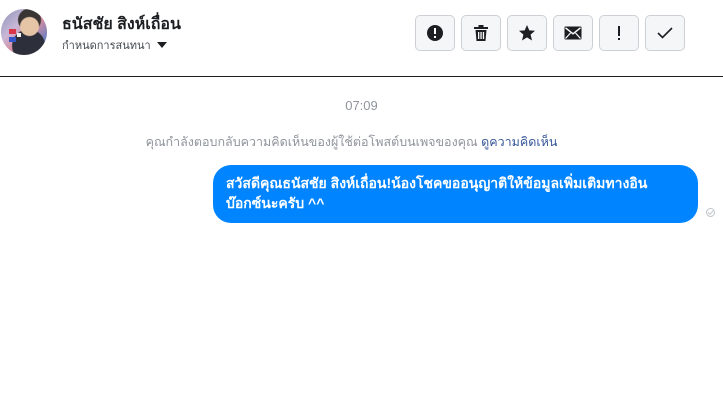  I want to click on caret-down-icon, so click(161, 45).